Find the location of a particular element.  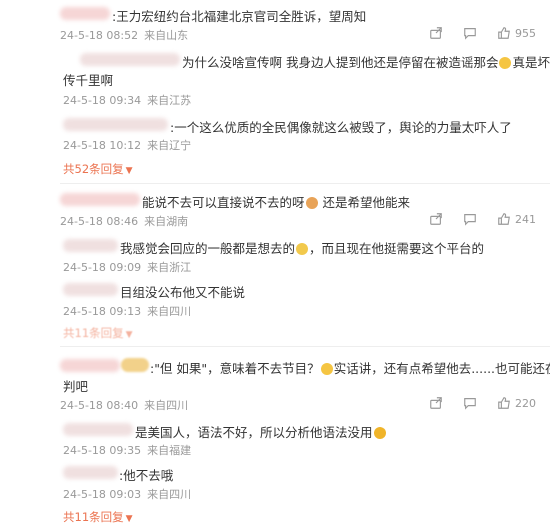

reply-meta: 24-5-18 09:34 来自江苏 is located at coordinates (130, 100).